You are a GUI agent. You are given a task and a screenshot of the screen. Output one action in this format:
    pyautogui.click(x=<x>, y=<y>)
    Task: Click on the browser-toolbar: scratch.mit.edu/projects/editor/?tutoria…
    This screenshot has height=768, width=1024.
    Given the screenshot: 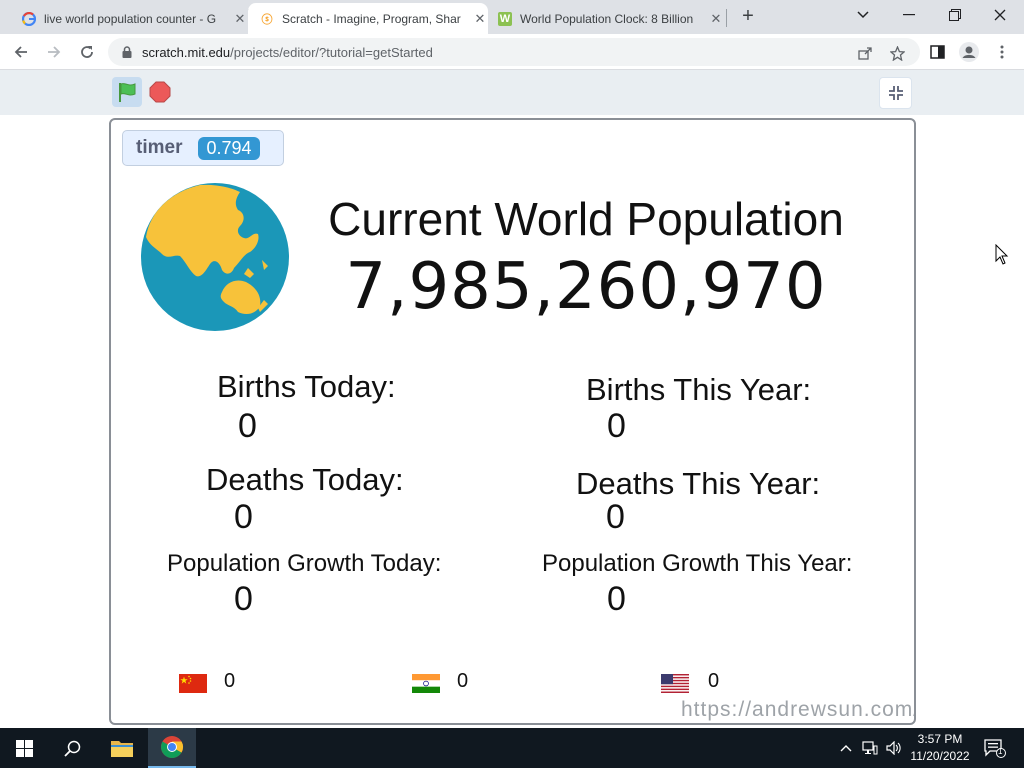 What is the action you would take?
    pyautogui.click(x=512, y=52)
    